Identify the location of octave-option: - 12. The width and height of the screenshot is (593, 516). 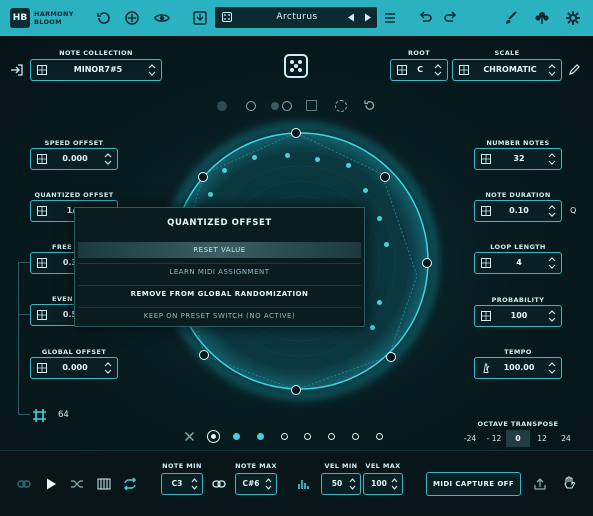
(494, 438).